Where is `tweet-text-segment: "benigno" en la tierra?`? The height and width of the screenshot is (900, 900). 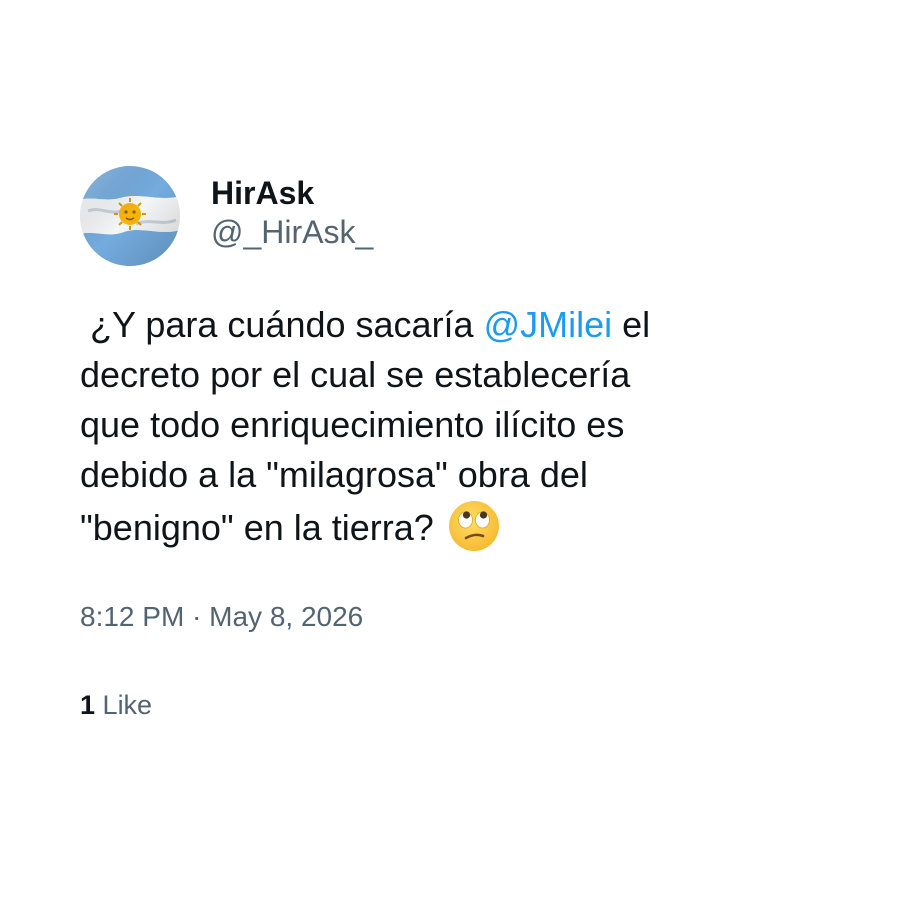 tweet-text-segment: "benigno" en la tierra? is located at coordinates (262, 527).